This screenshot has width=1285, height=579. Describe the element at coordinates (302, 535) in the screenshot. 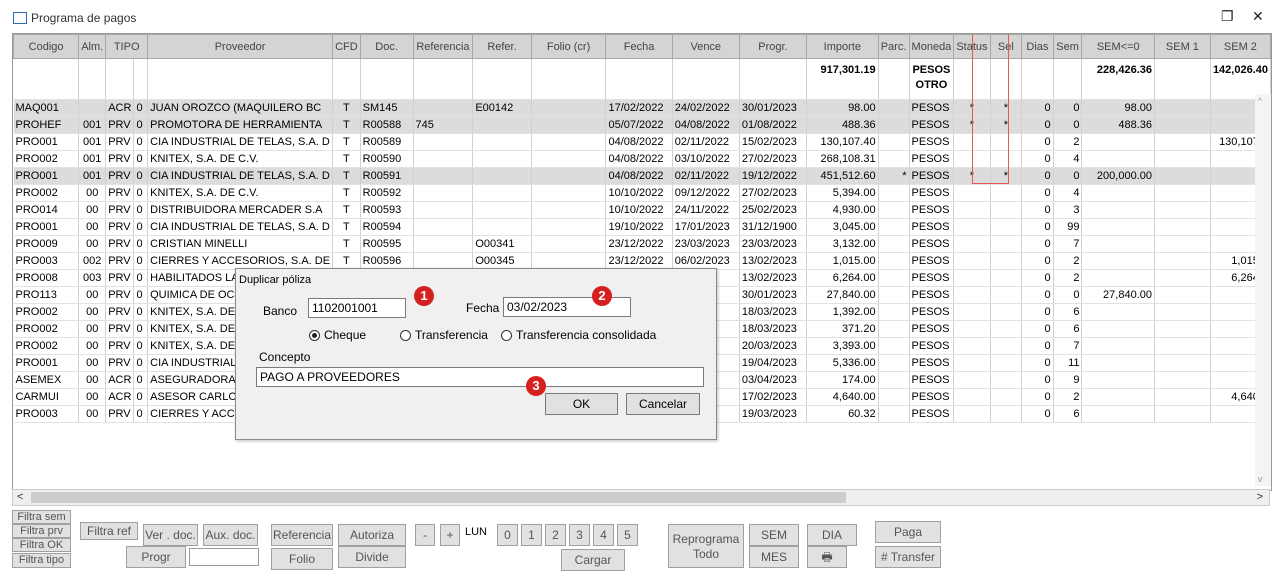

I see `referencia-button: Referencia` at that location.